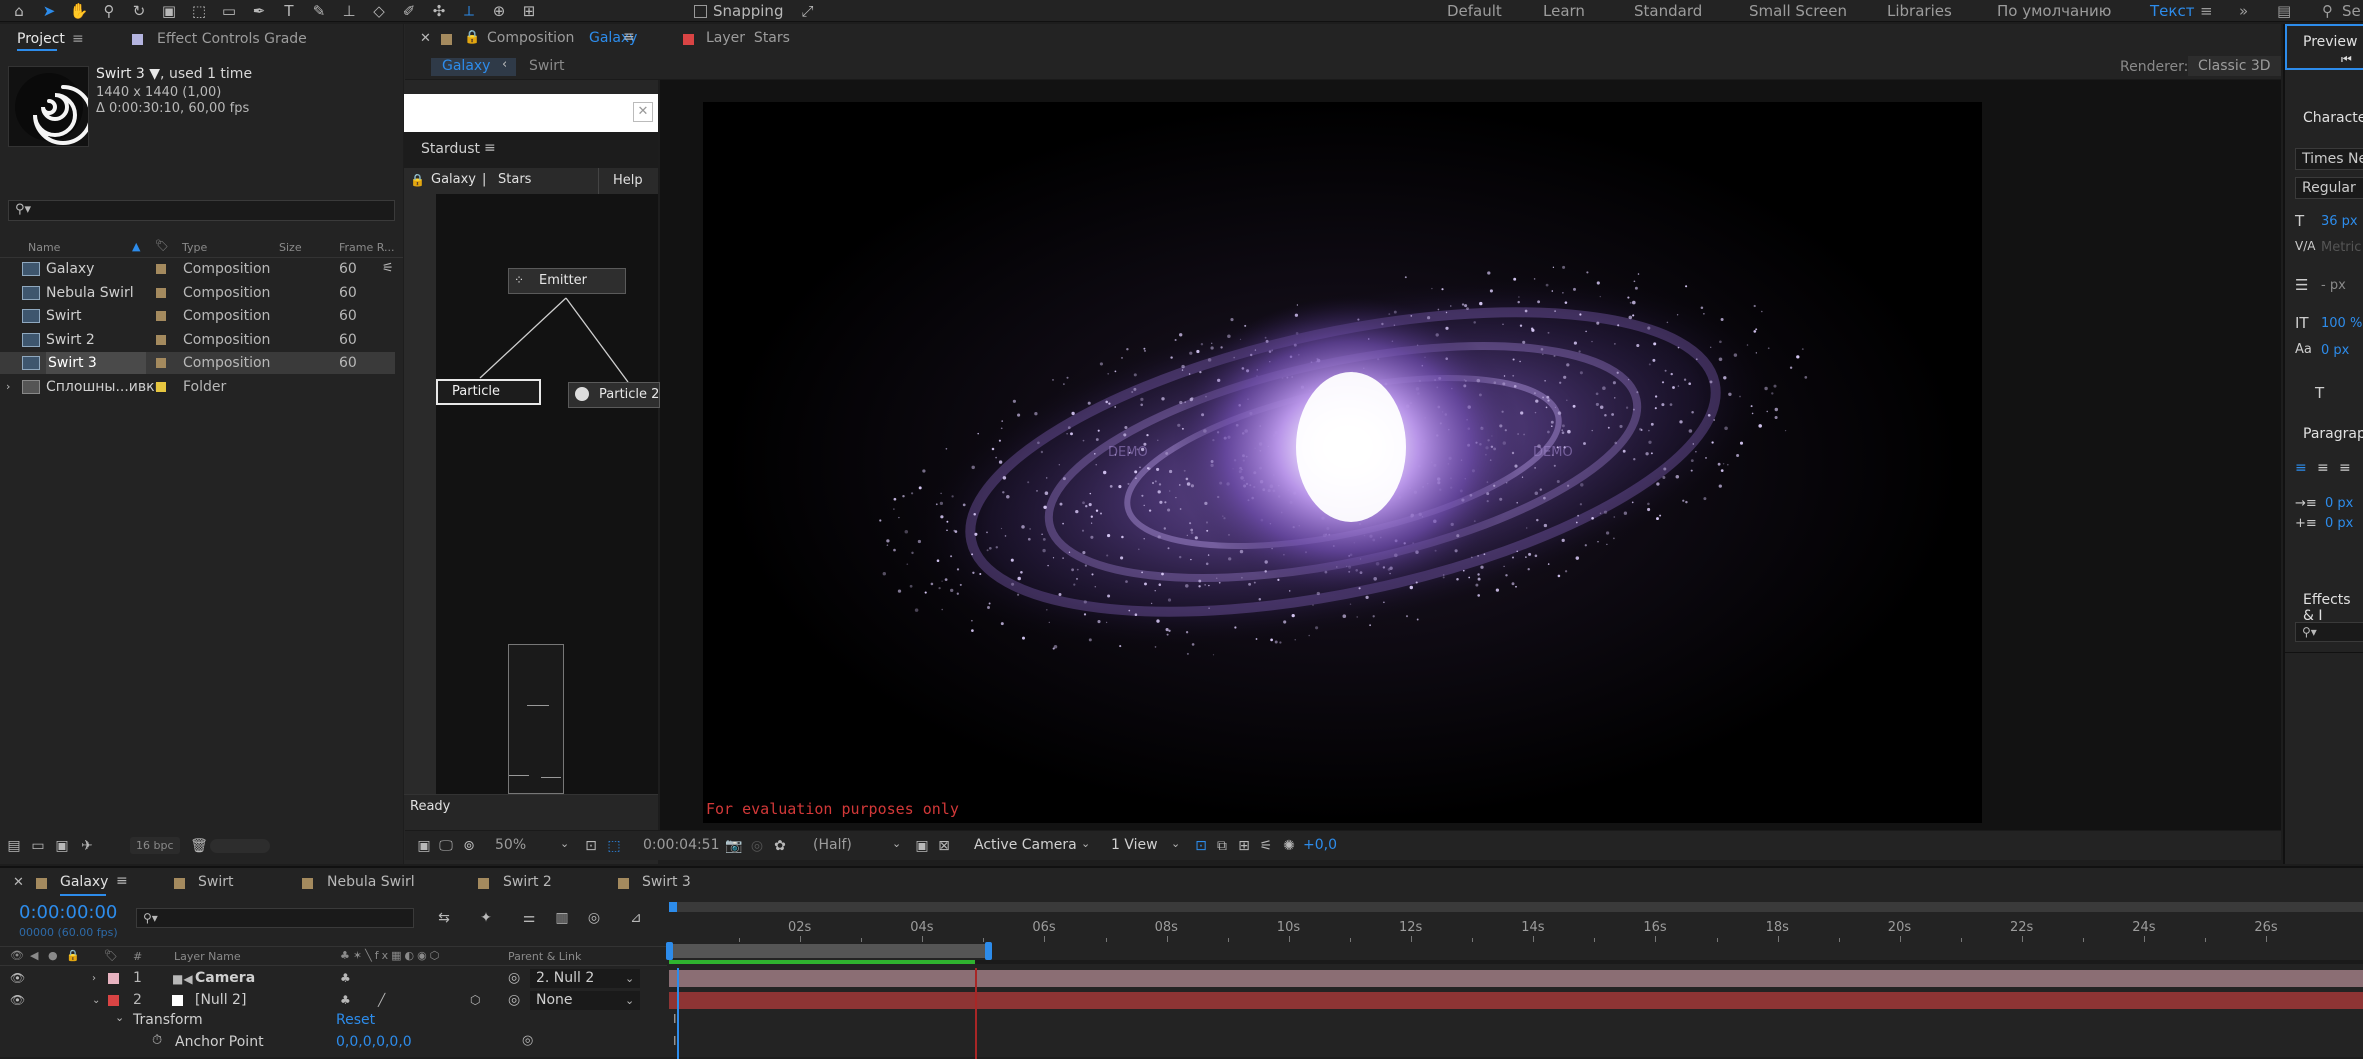 Image resolution: width=2363 pixels, height=1059 pixels. What do you see at coordinates (157, 1040) in the screenshot?
I see `stopwatch-icon: ⏱` at bounding box center [157, 1040].